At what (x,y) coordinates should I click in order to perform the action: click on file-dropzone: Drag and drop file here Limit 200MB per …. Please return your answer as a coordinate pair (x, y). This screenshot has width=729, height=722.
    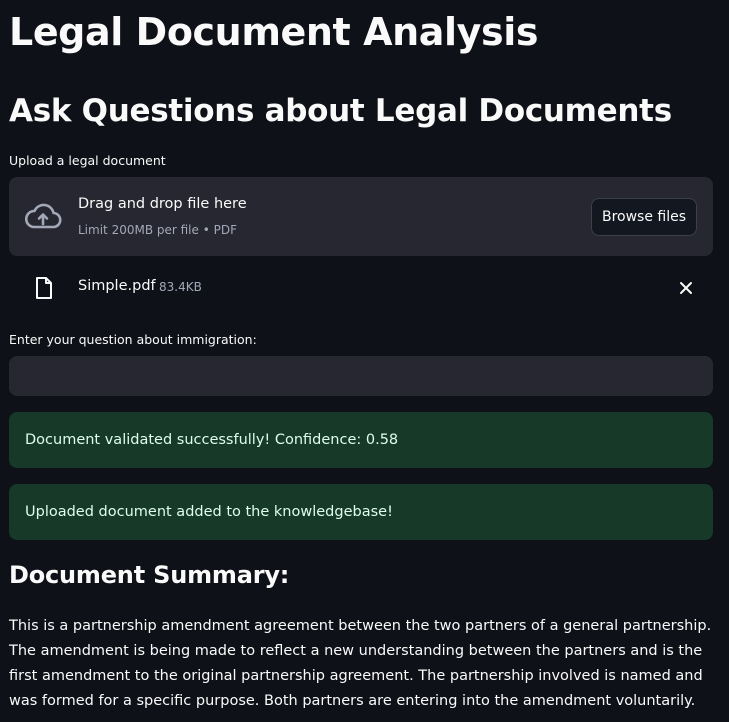
    Looking at the image, I should click on (361, 216).